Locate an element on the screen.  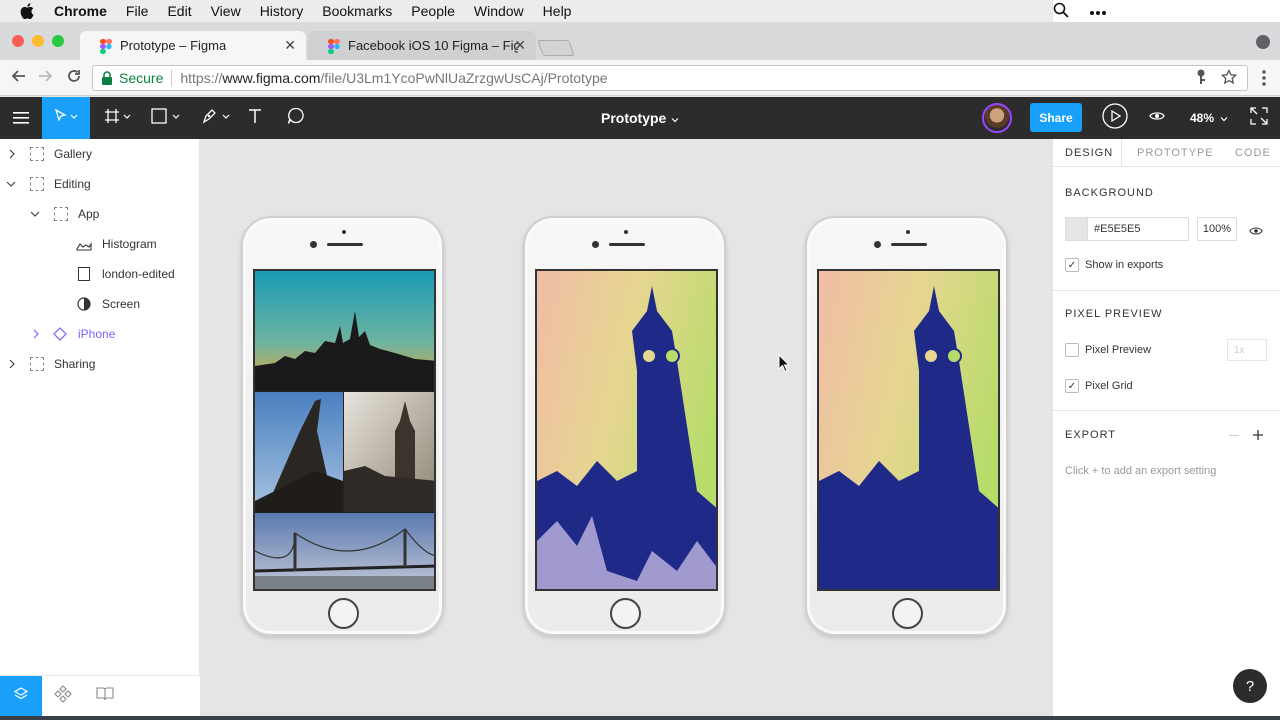
pen-tool-button is located at coordinates (216, 118).